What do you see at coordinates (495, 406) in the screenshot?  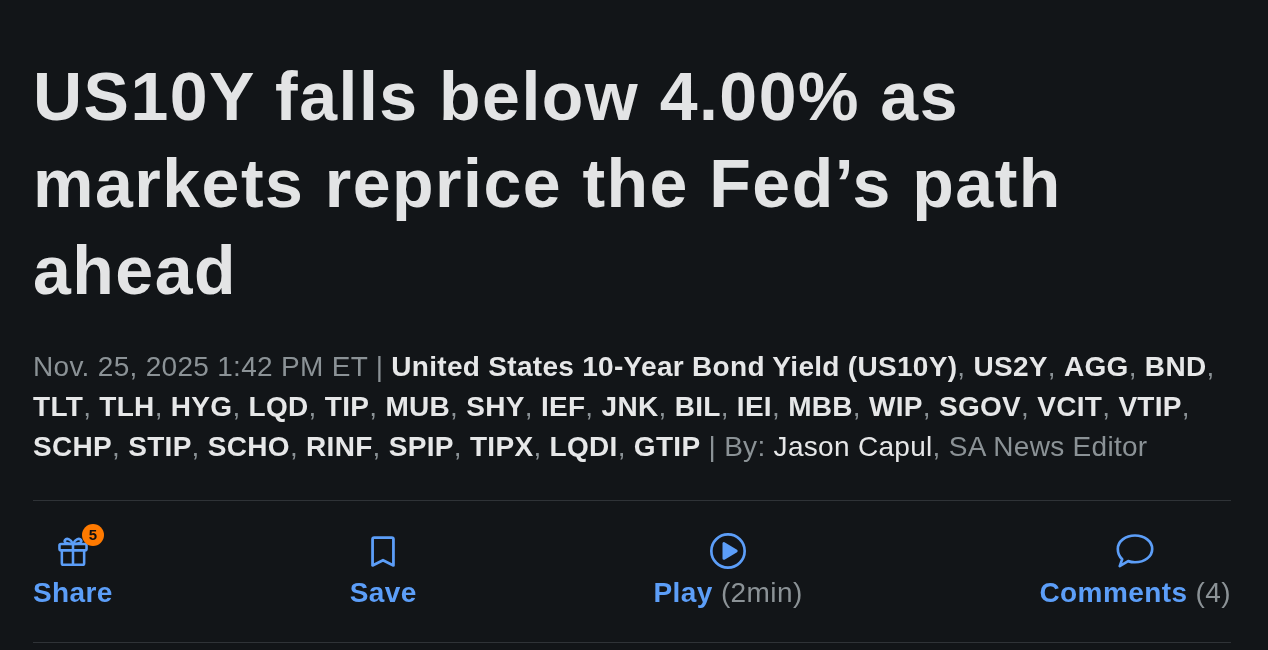 I see `ticker-link: SHY` at bounding box center [495, 406].